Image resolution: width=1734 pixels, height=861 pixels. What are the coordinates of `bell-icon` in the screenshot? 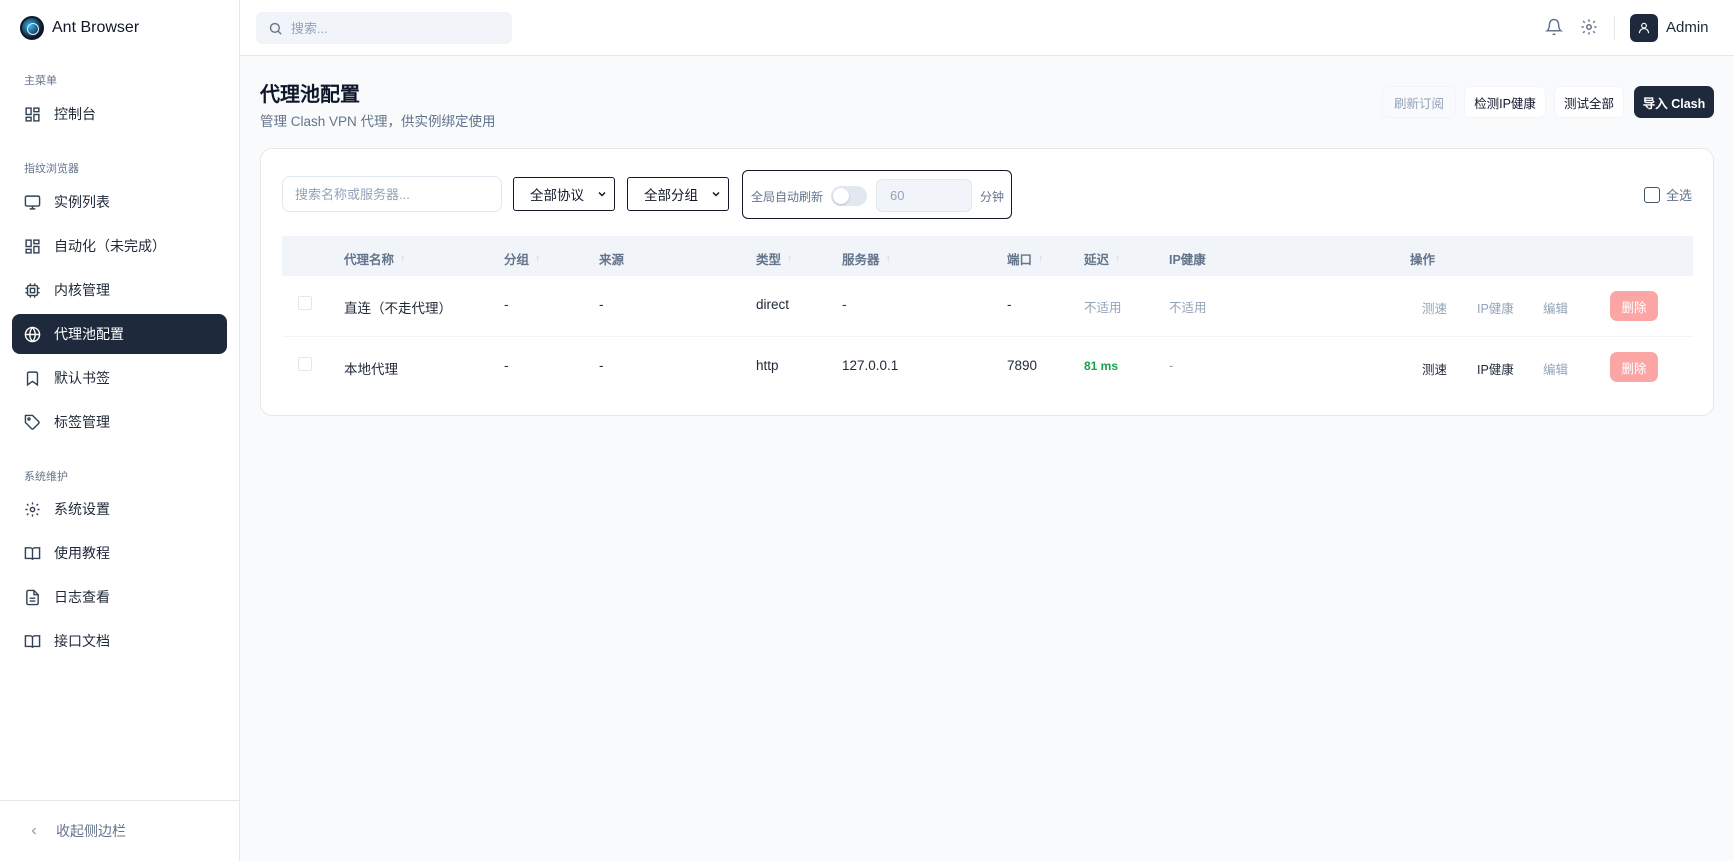 It's located at (1554, 27).